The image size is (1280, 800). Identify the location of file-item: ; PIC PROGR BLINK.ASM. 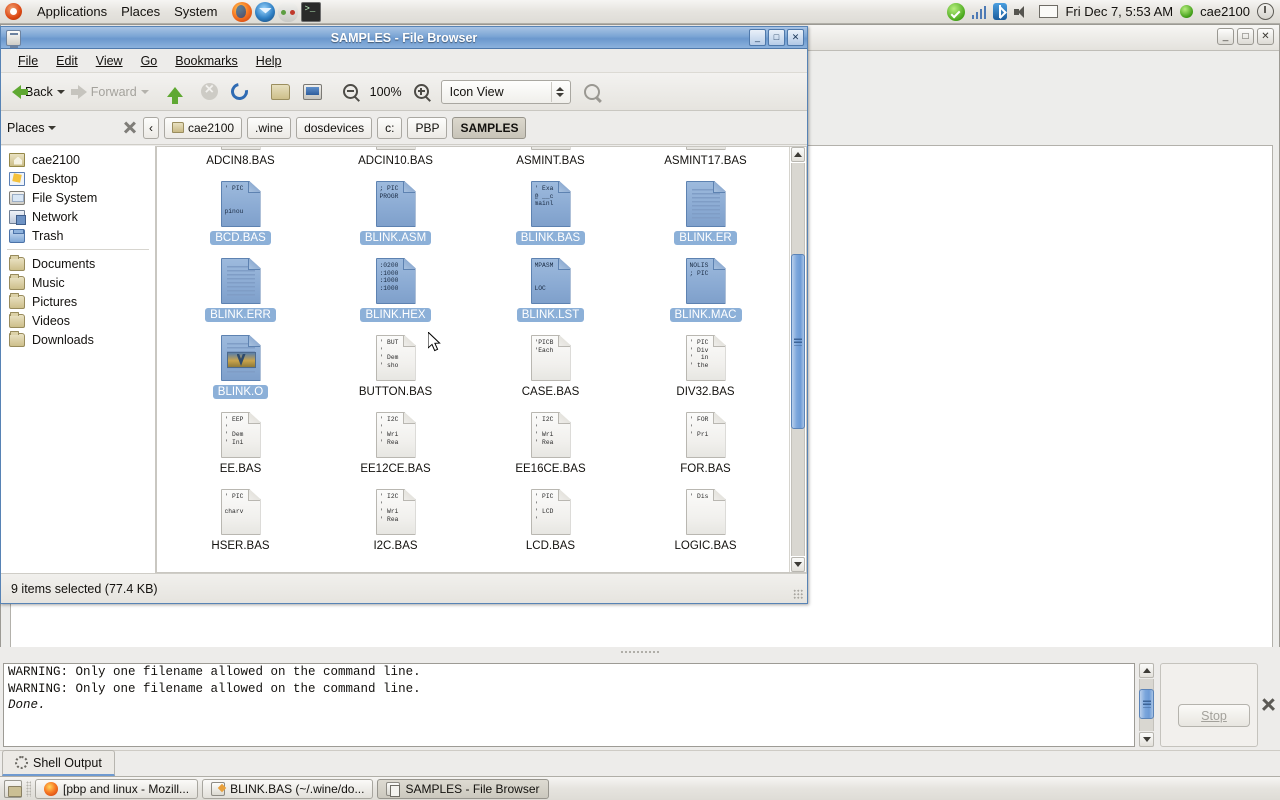
(395, 214).